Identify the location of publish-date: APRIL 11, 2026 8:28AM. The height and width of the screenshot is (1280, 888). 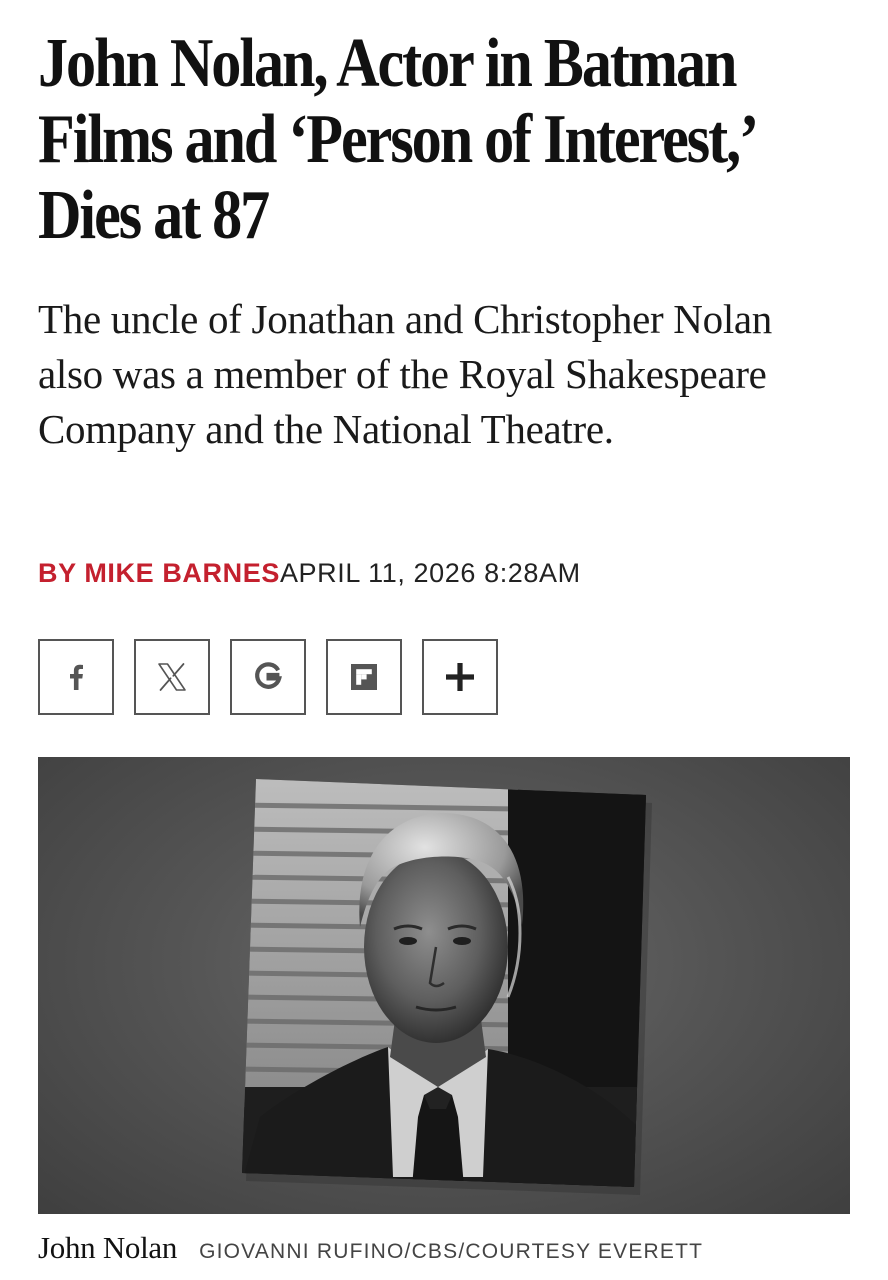
(430, 572).